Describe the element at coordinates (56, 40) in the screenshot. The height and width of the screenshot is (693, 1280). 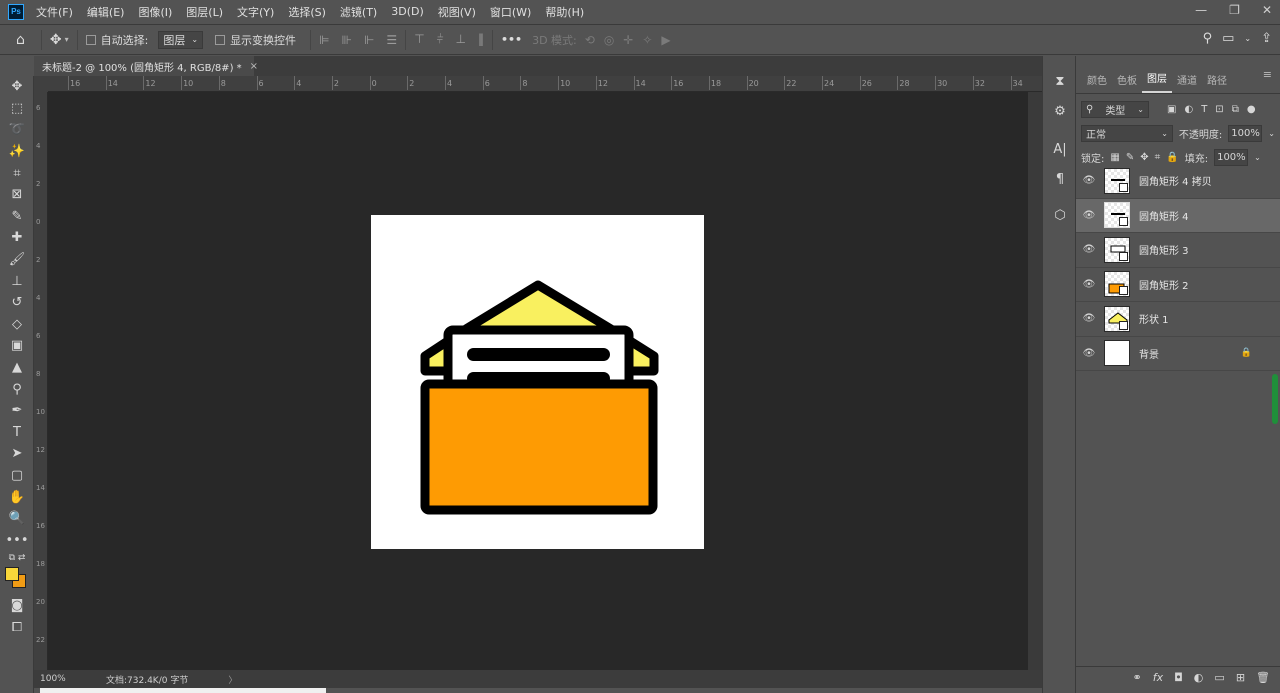
I see `move-tool-icon: ✥` at that location.